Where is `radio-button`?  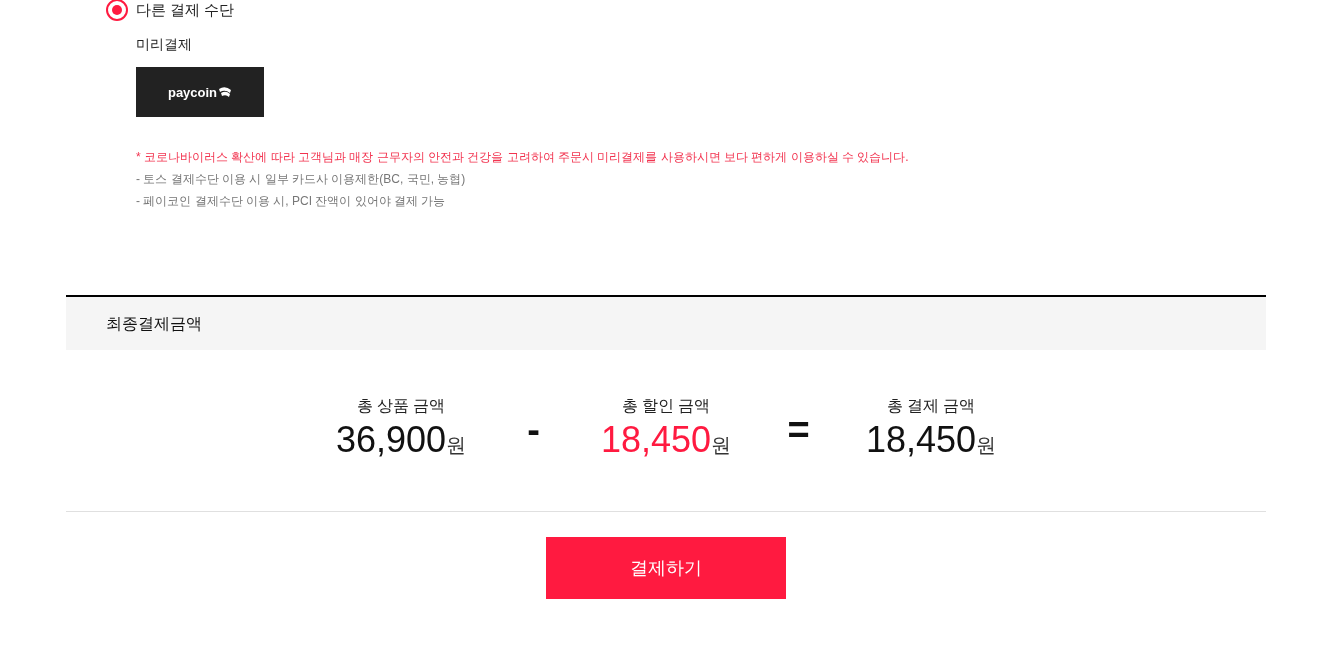 radio-button is located at coordinates (117, 10).